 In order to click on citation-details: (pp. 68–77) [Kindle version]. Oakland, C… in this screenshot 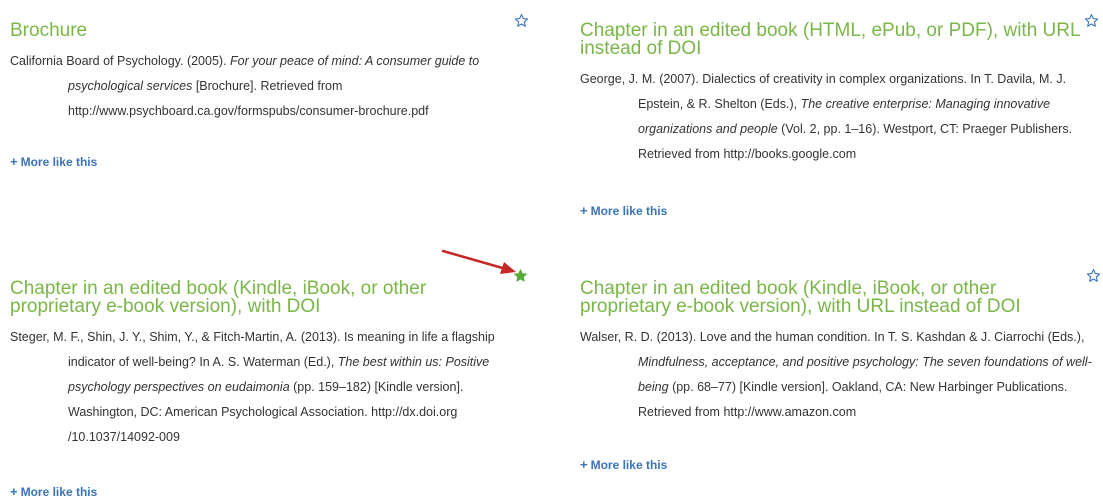, I will do `click(853, 399)`.